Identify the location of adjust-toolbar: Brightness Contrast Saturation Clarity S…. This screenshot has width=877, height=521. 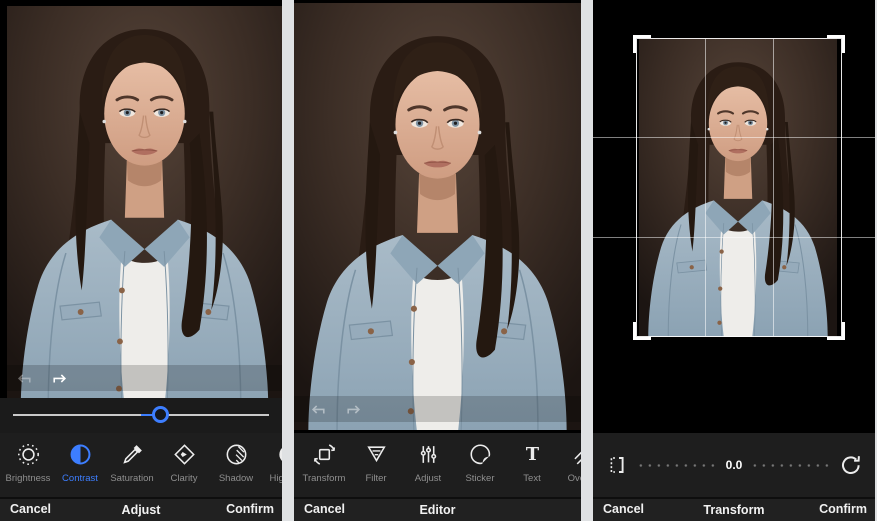
(141, 465).